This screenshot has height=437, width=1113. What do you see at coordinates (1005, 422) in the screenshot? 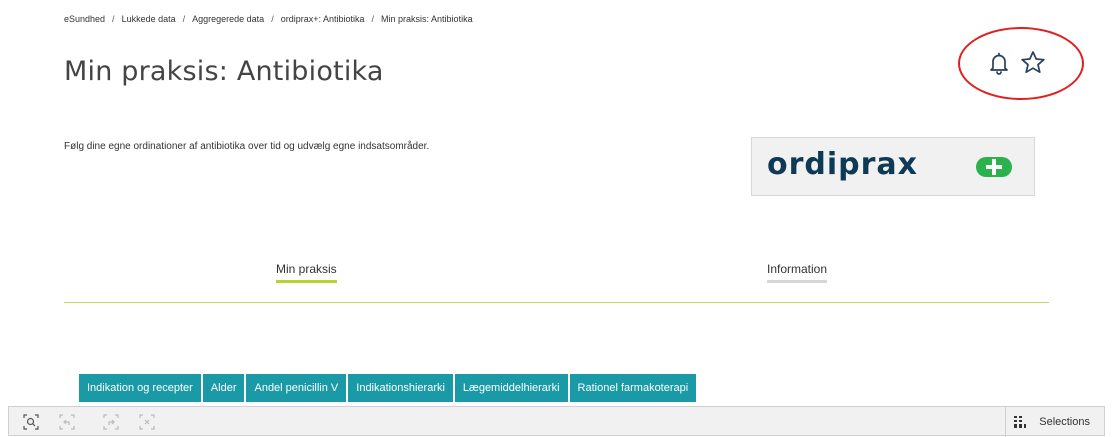
I see `toolbar-divider` at bounding box center [1005, 422].